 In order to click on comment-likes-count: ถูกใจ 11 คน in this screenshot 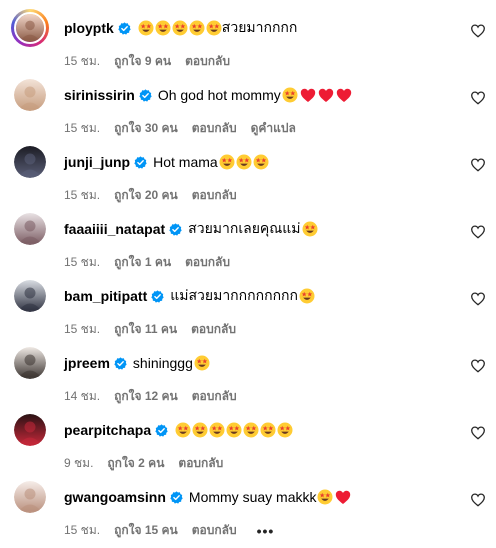, I will do `click(145, 329)`.